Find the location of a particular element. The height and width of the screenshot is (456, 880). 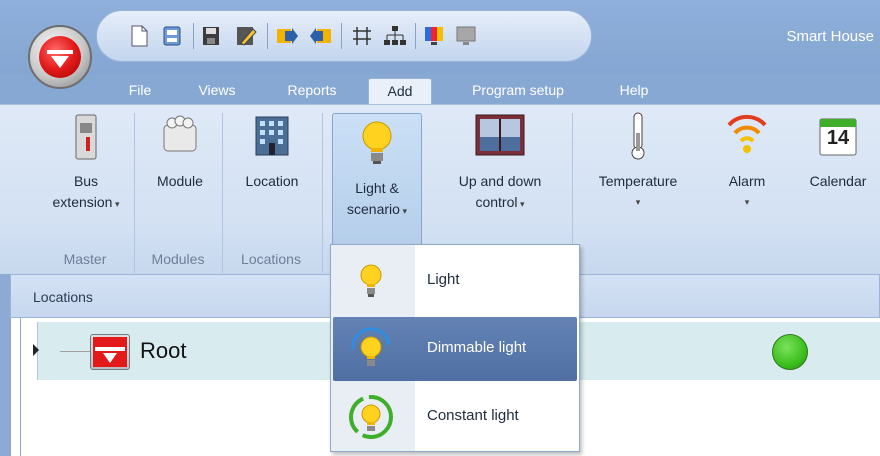

up-down-control-button: Up and down control ▾ is located at coordinates (500, 177).